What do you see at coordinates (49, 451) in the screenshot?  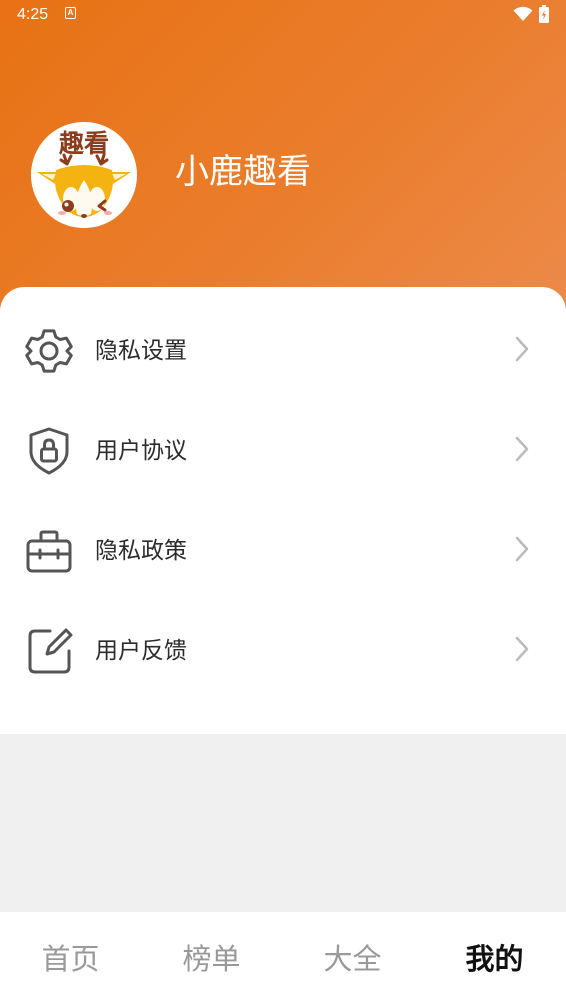 I see `shield-lock-icon` at bounding box center [49, 451].